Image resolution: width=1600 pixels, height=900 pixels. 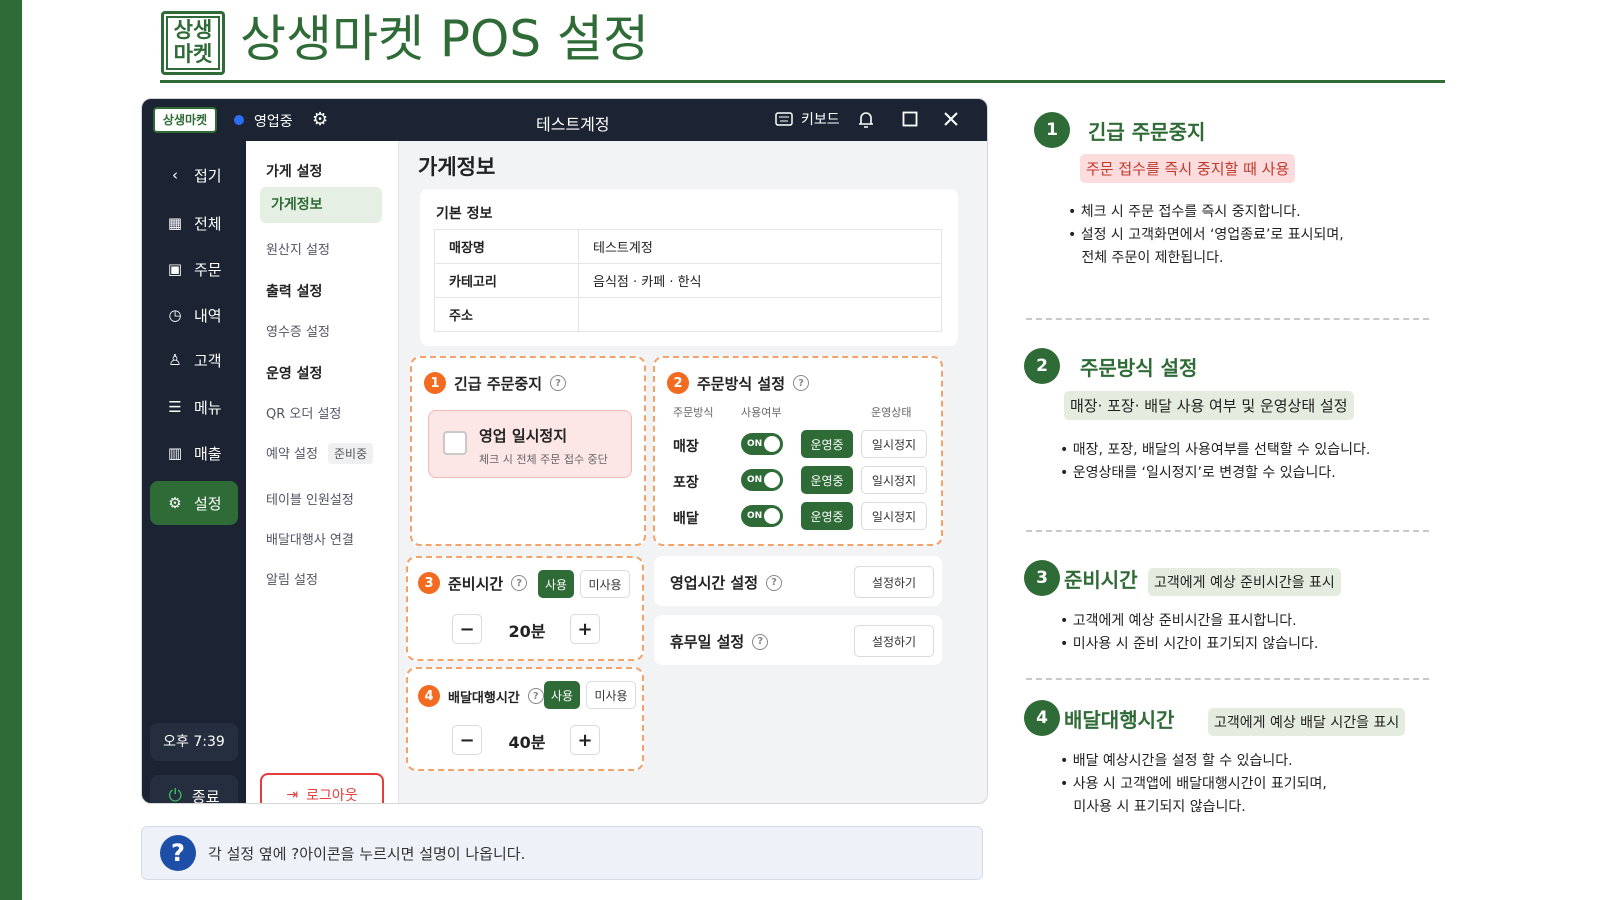 I want to click on submenu-item-reservation: 예약 설정 준비중, so click(x=320, y=453).